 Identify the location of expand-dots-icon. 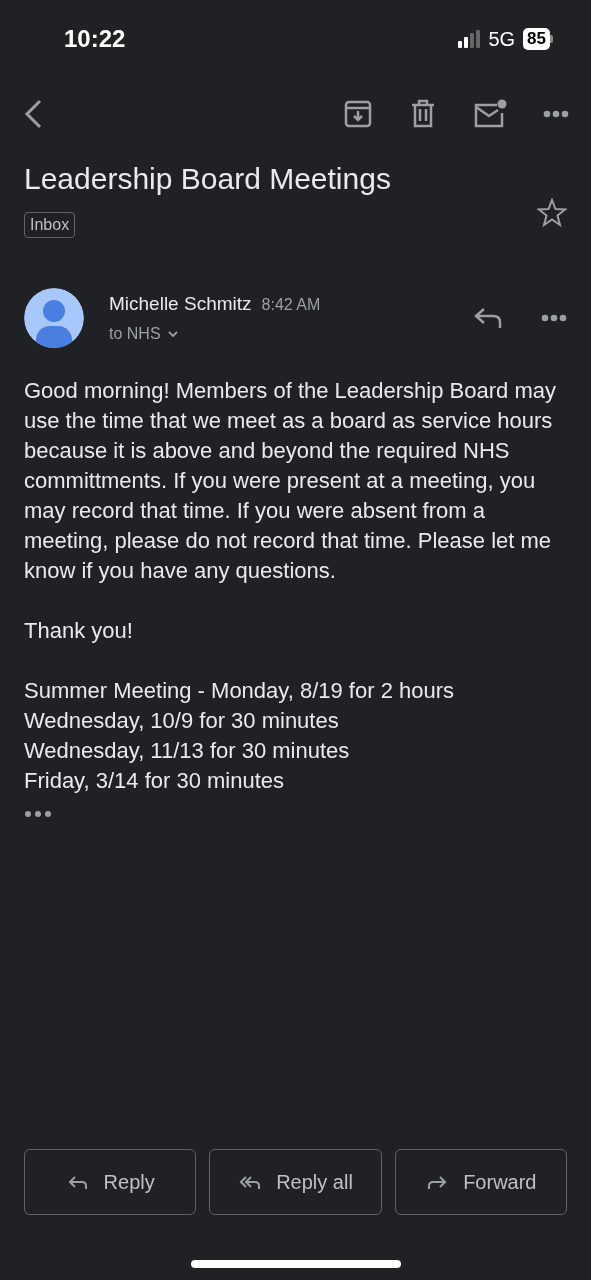
(38, 814).